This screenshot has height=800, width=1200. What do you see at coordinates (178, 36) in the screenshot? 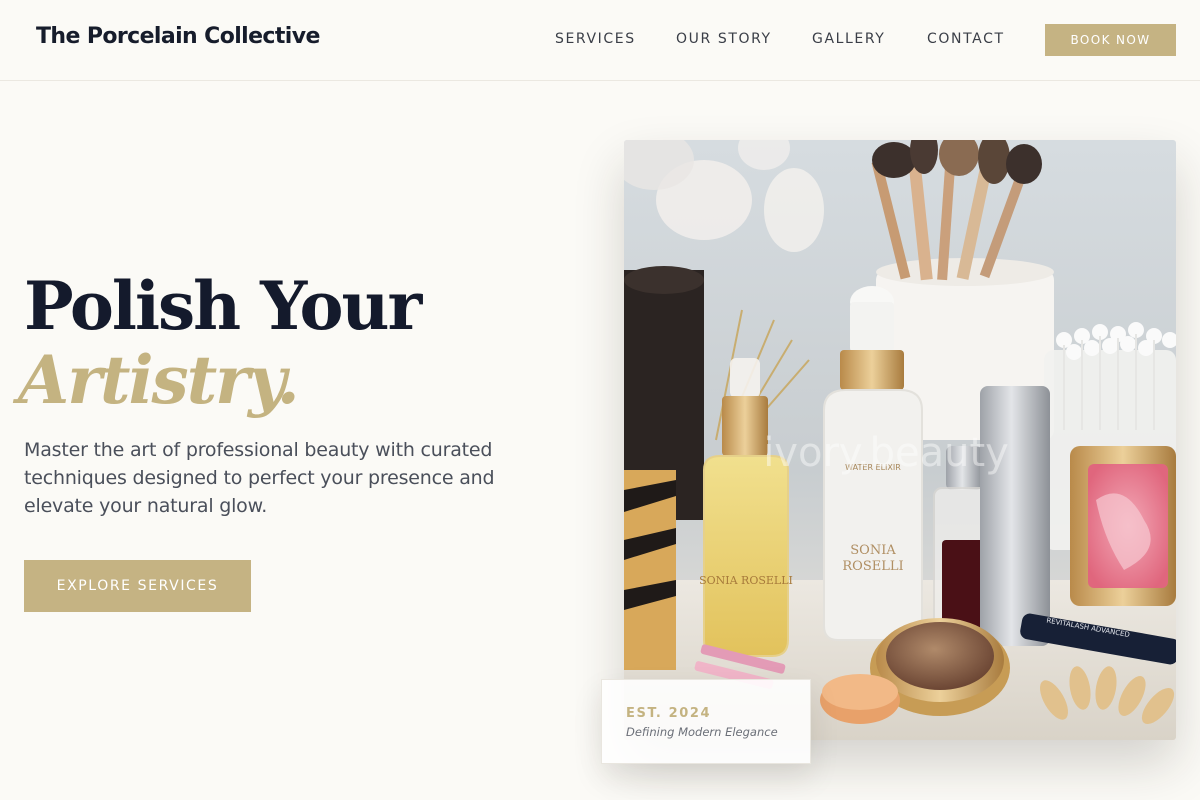
I see `brand-logo: The Porcelain Collective` at bounding box center [178, 36].